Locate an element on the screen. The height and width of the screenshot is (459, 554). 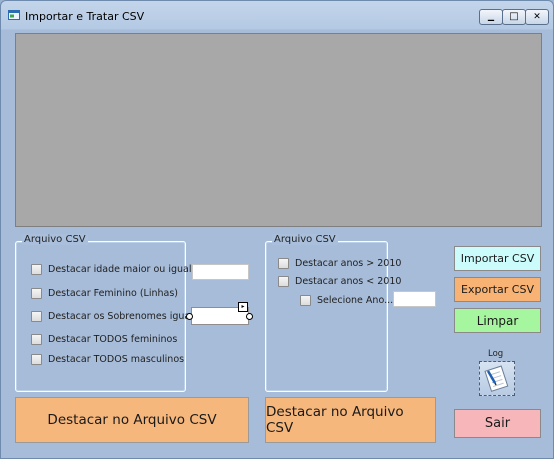
title-bar: Importar e Tratar CSV ▁ □ ✕ is located at coordinates (277, 15).